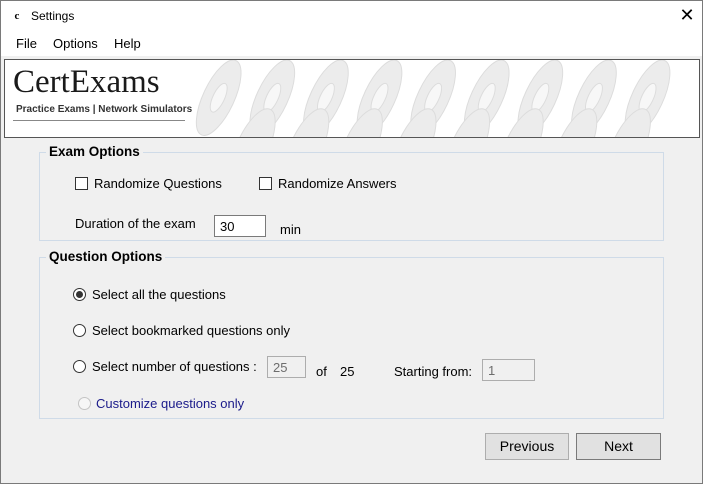 This screenshot has width=703, height=484. Describe the element at coordinates (527, 446) in the screenshot. I see `previous-button: Previous` at that location.